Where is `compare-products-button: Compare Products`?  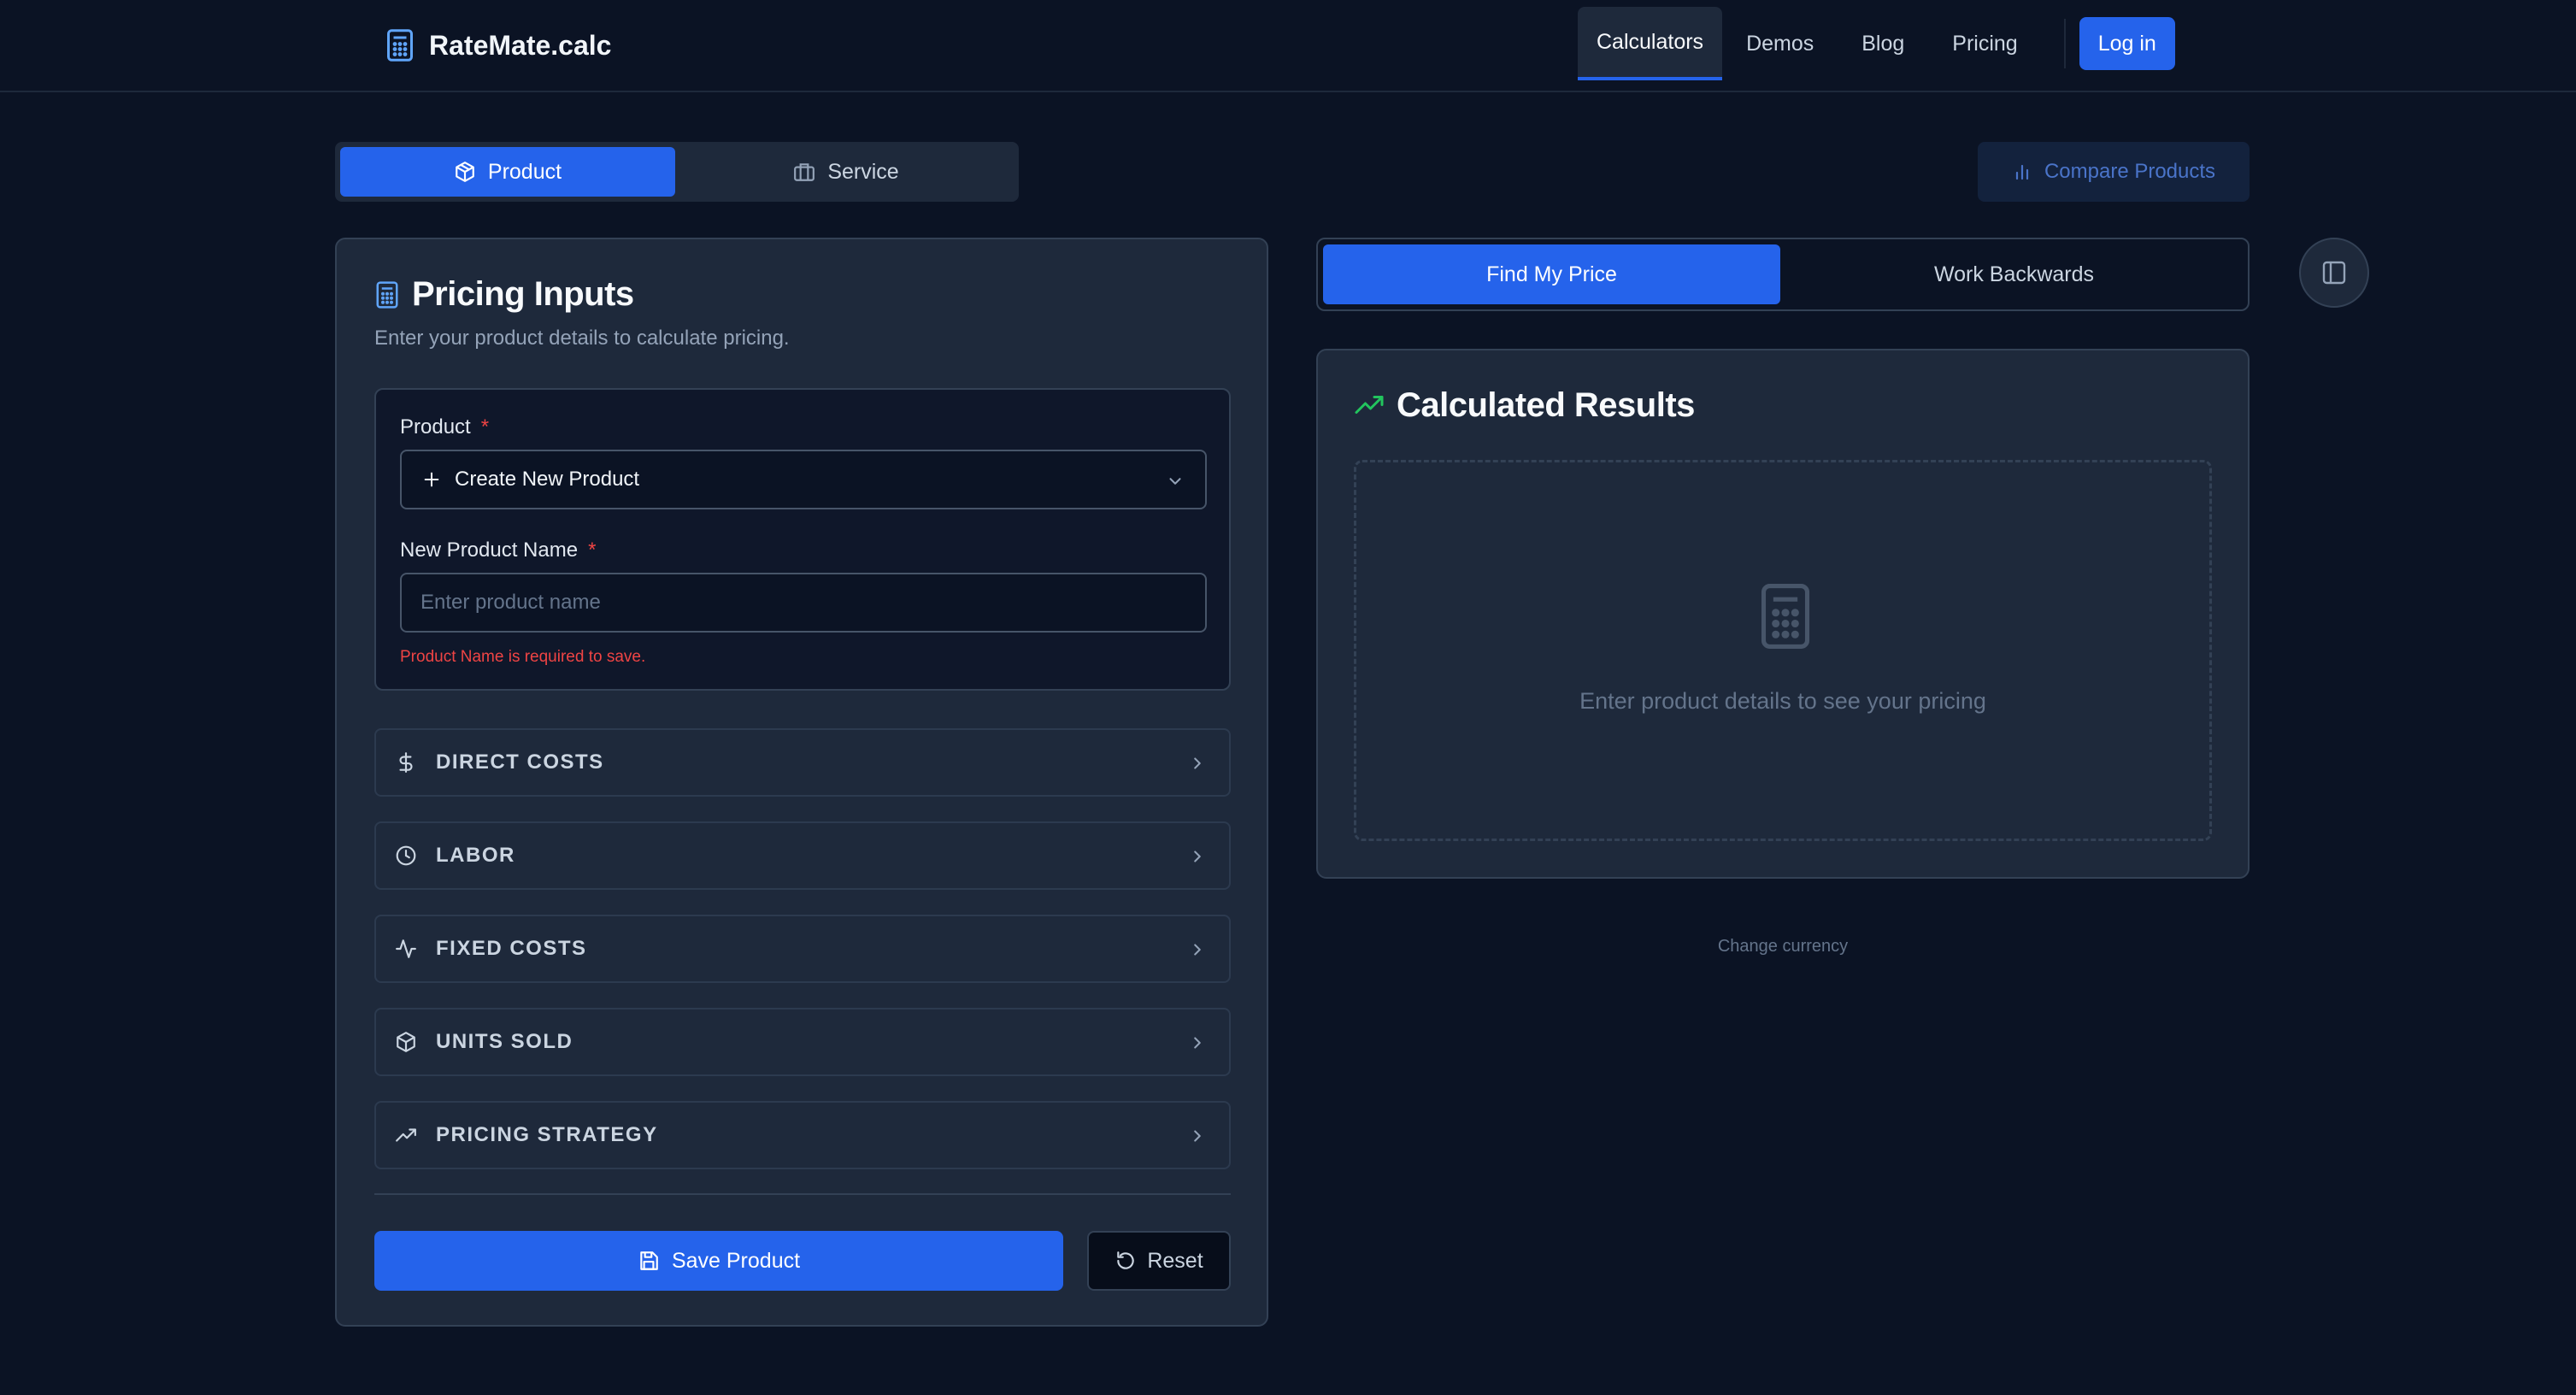
compare-products-button: Compare Products is located at coordinates (2114, 172).